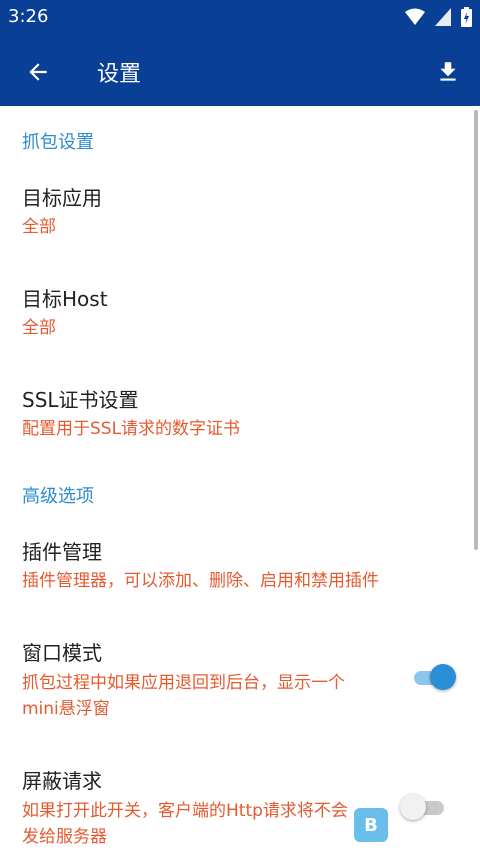 The height and width of the screenshot is (853, 480). I want to click on pref-window-mode-summary-line2: mini悬浮窗, so click(66, 709).